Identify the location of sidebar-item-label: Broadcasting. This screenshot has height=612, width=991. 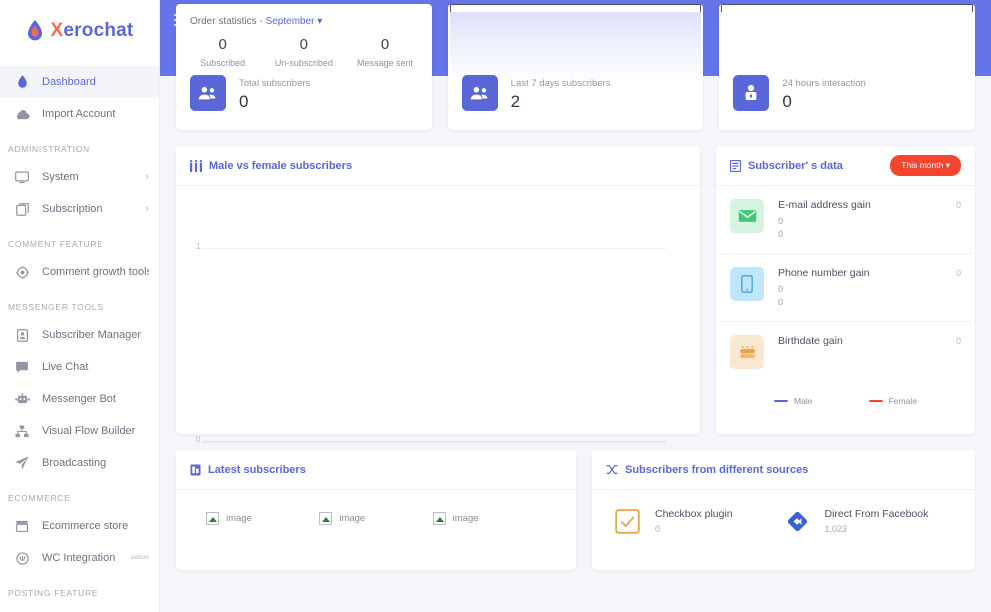
(74, 463).